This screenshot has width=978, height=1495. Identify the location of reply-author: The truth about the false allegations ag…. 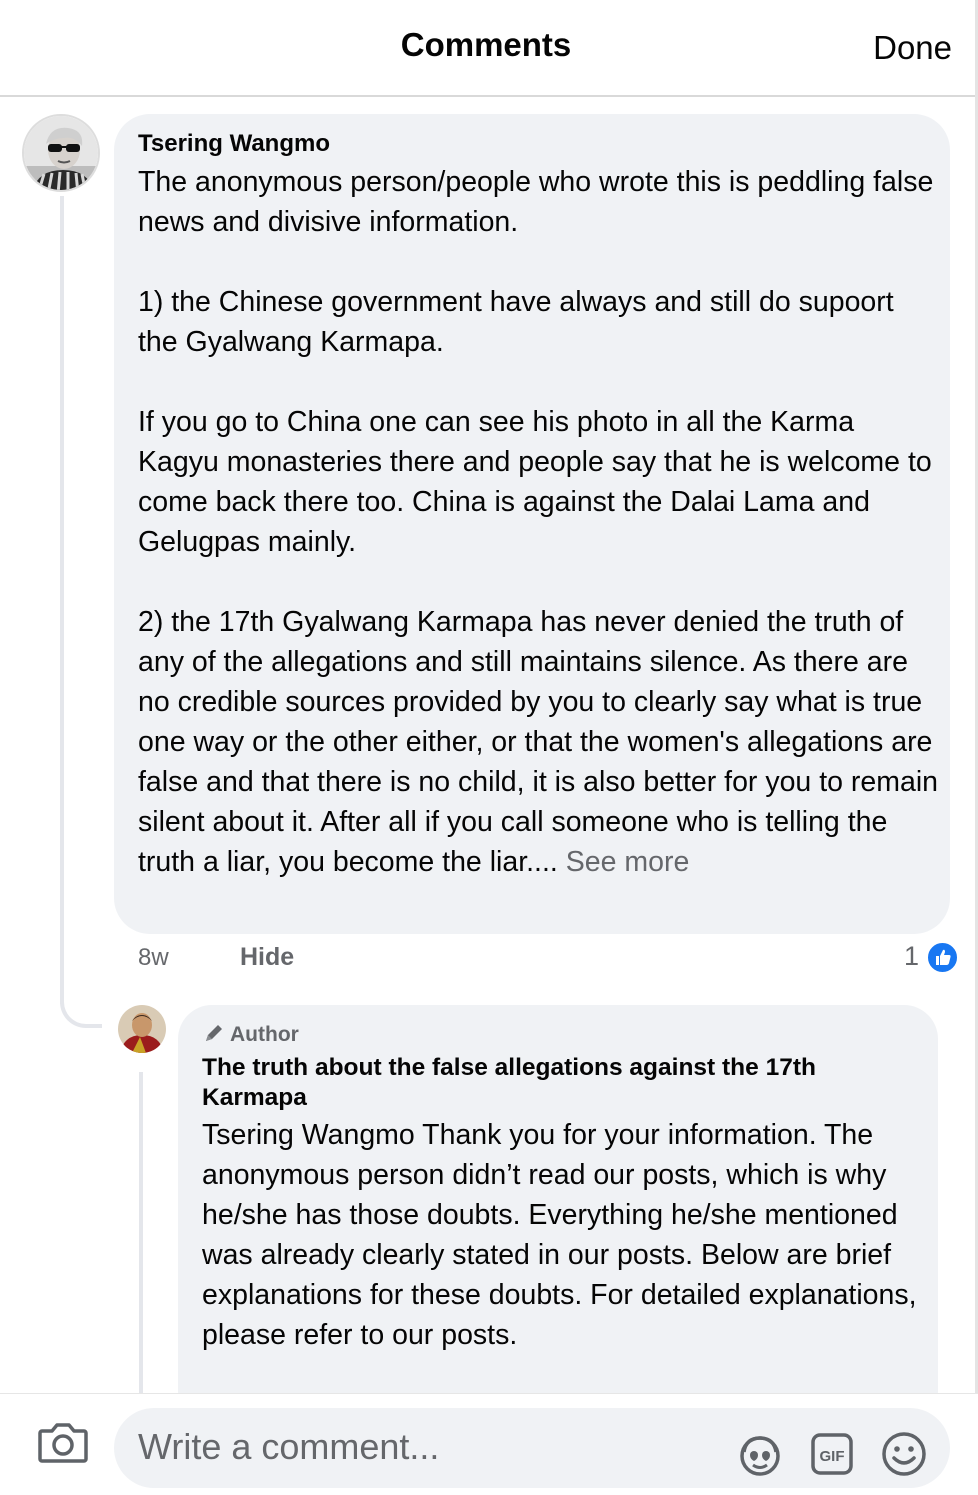
(552, 1083).